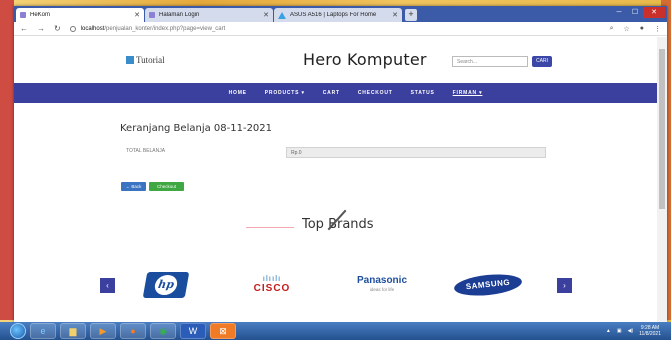 The image size is (671, 340). What do you see at coordinates (80, 15) in the screenshot?
I see `tab-hekom: HeKom ✕` at bounding box center [80, 15].